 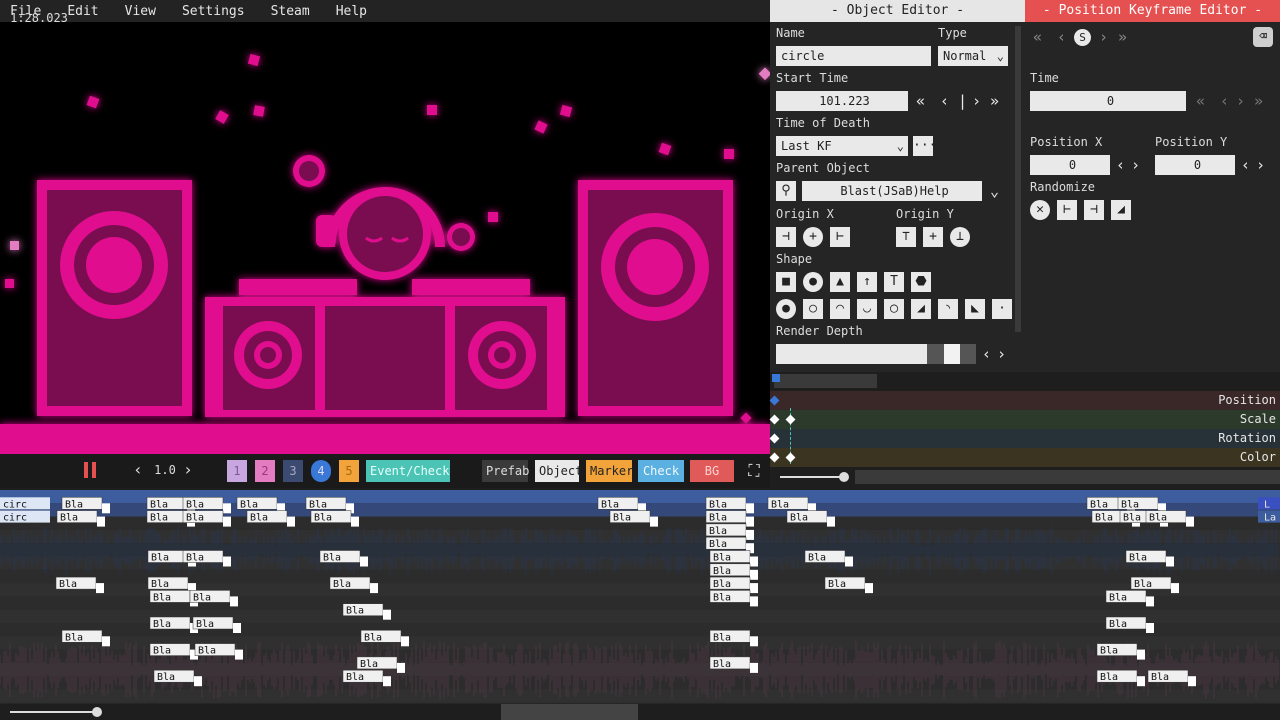 I want to click on keyframe-timeline: Position Scale Rotation Color, so click(x=1024, y=430).